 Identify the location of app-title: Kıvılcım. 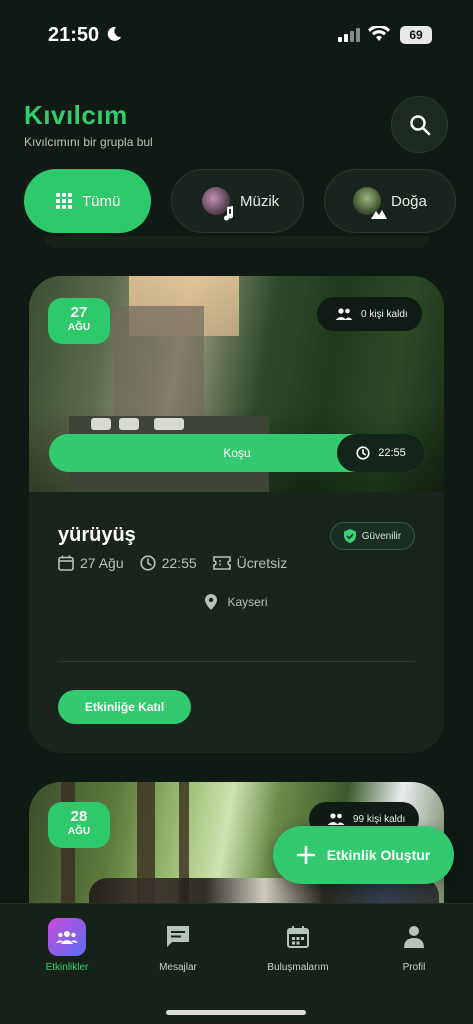
(76, 115).